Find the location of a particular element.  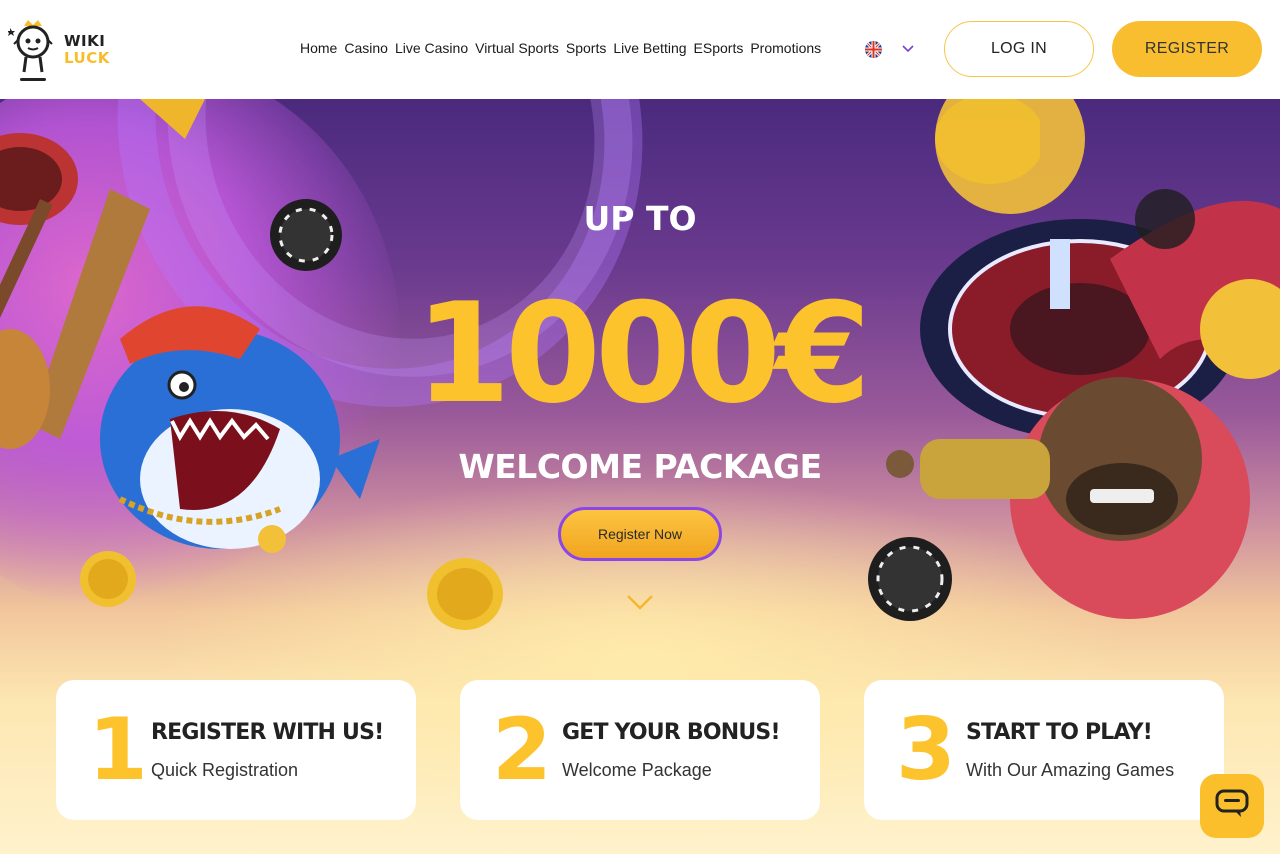

step-title: START TO PLAY! is located at coordinates (1059, 732).